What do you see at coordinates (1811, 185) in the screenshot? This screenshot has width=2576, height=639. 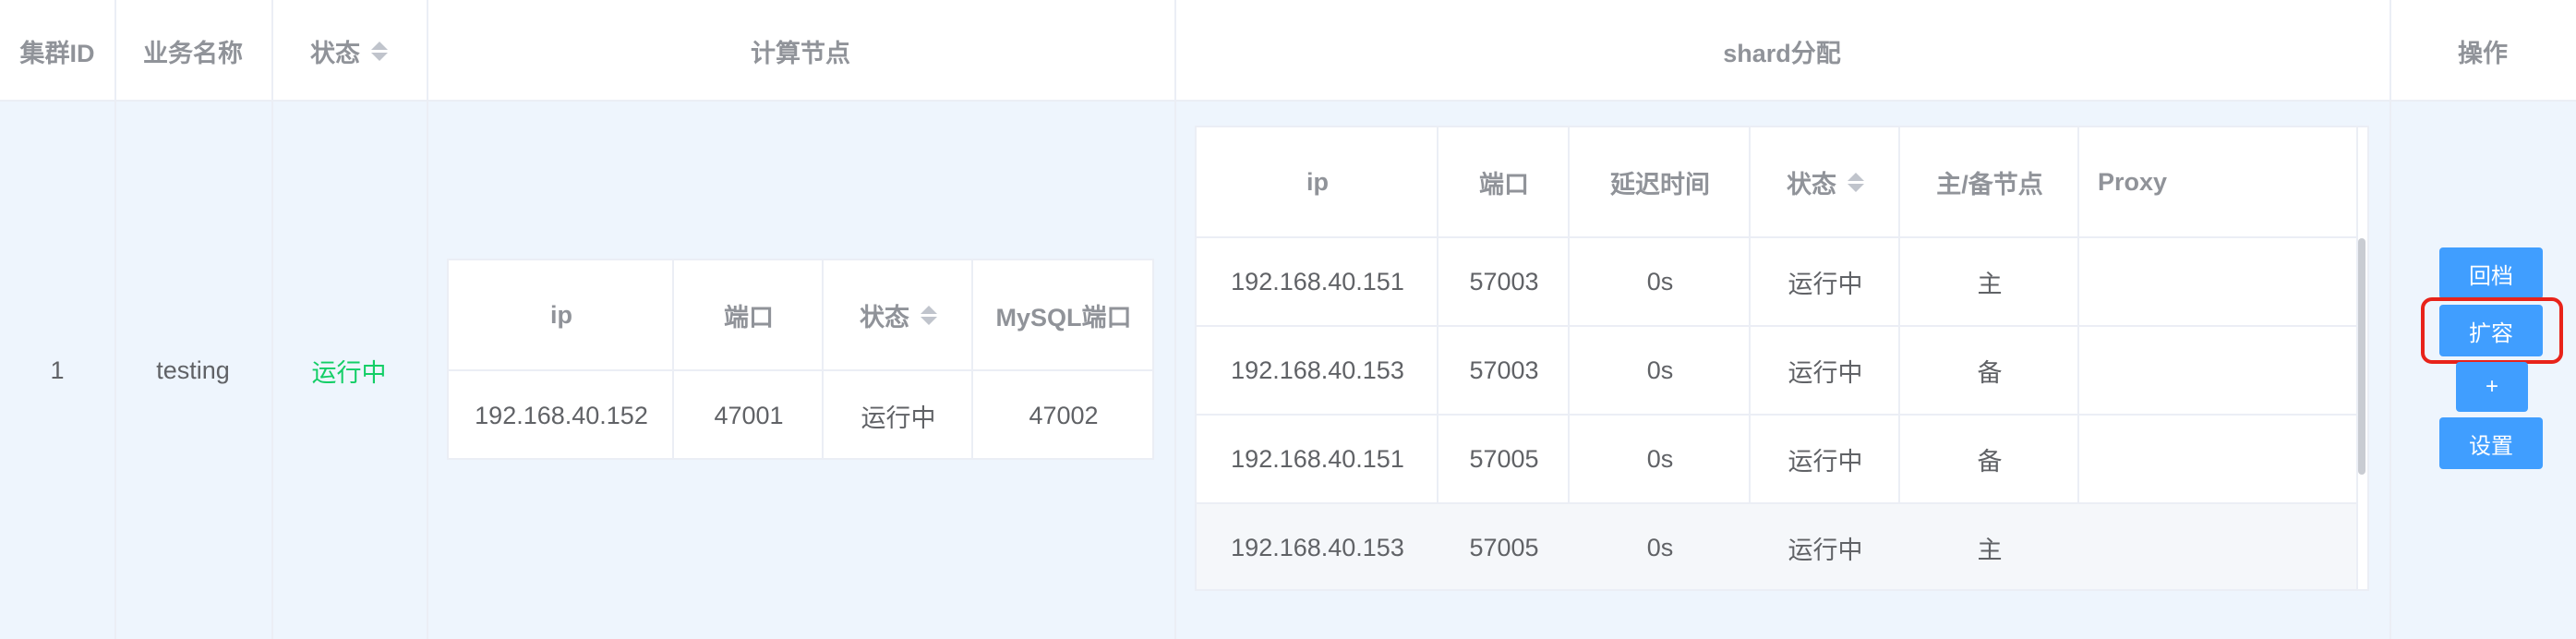 I see `shard-header-status-label: 状态` at bounding box center [1811, 185].